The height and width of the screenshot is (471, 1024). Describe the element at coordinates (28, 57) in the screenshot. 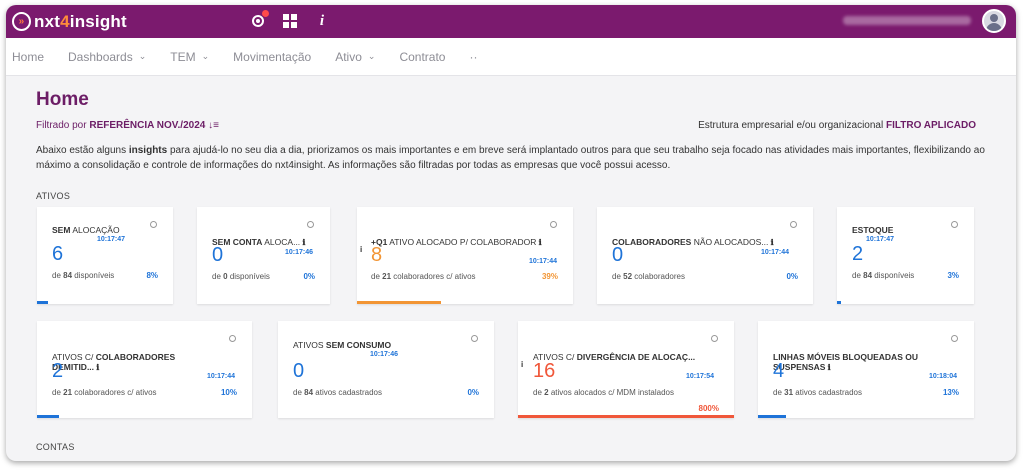

I see `nav-item: Home` at that location.